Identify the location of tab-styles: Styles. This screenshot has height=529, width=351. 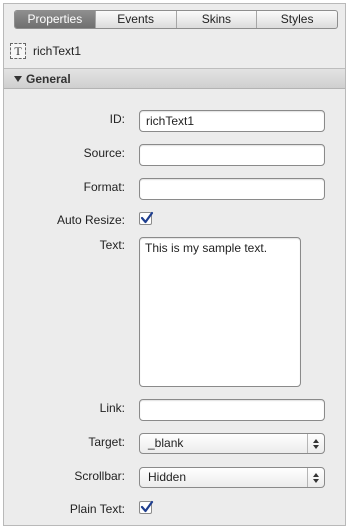
(296, 19).